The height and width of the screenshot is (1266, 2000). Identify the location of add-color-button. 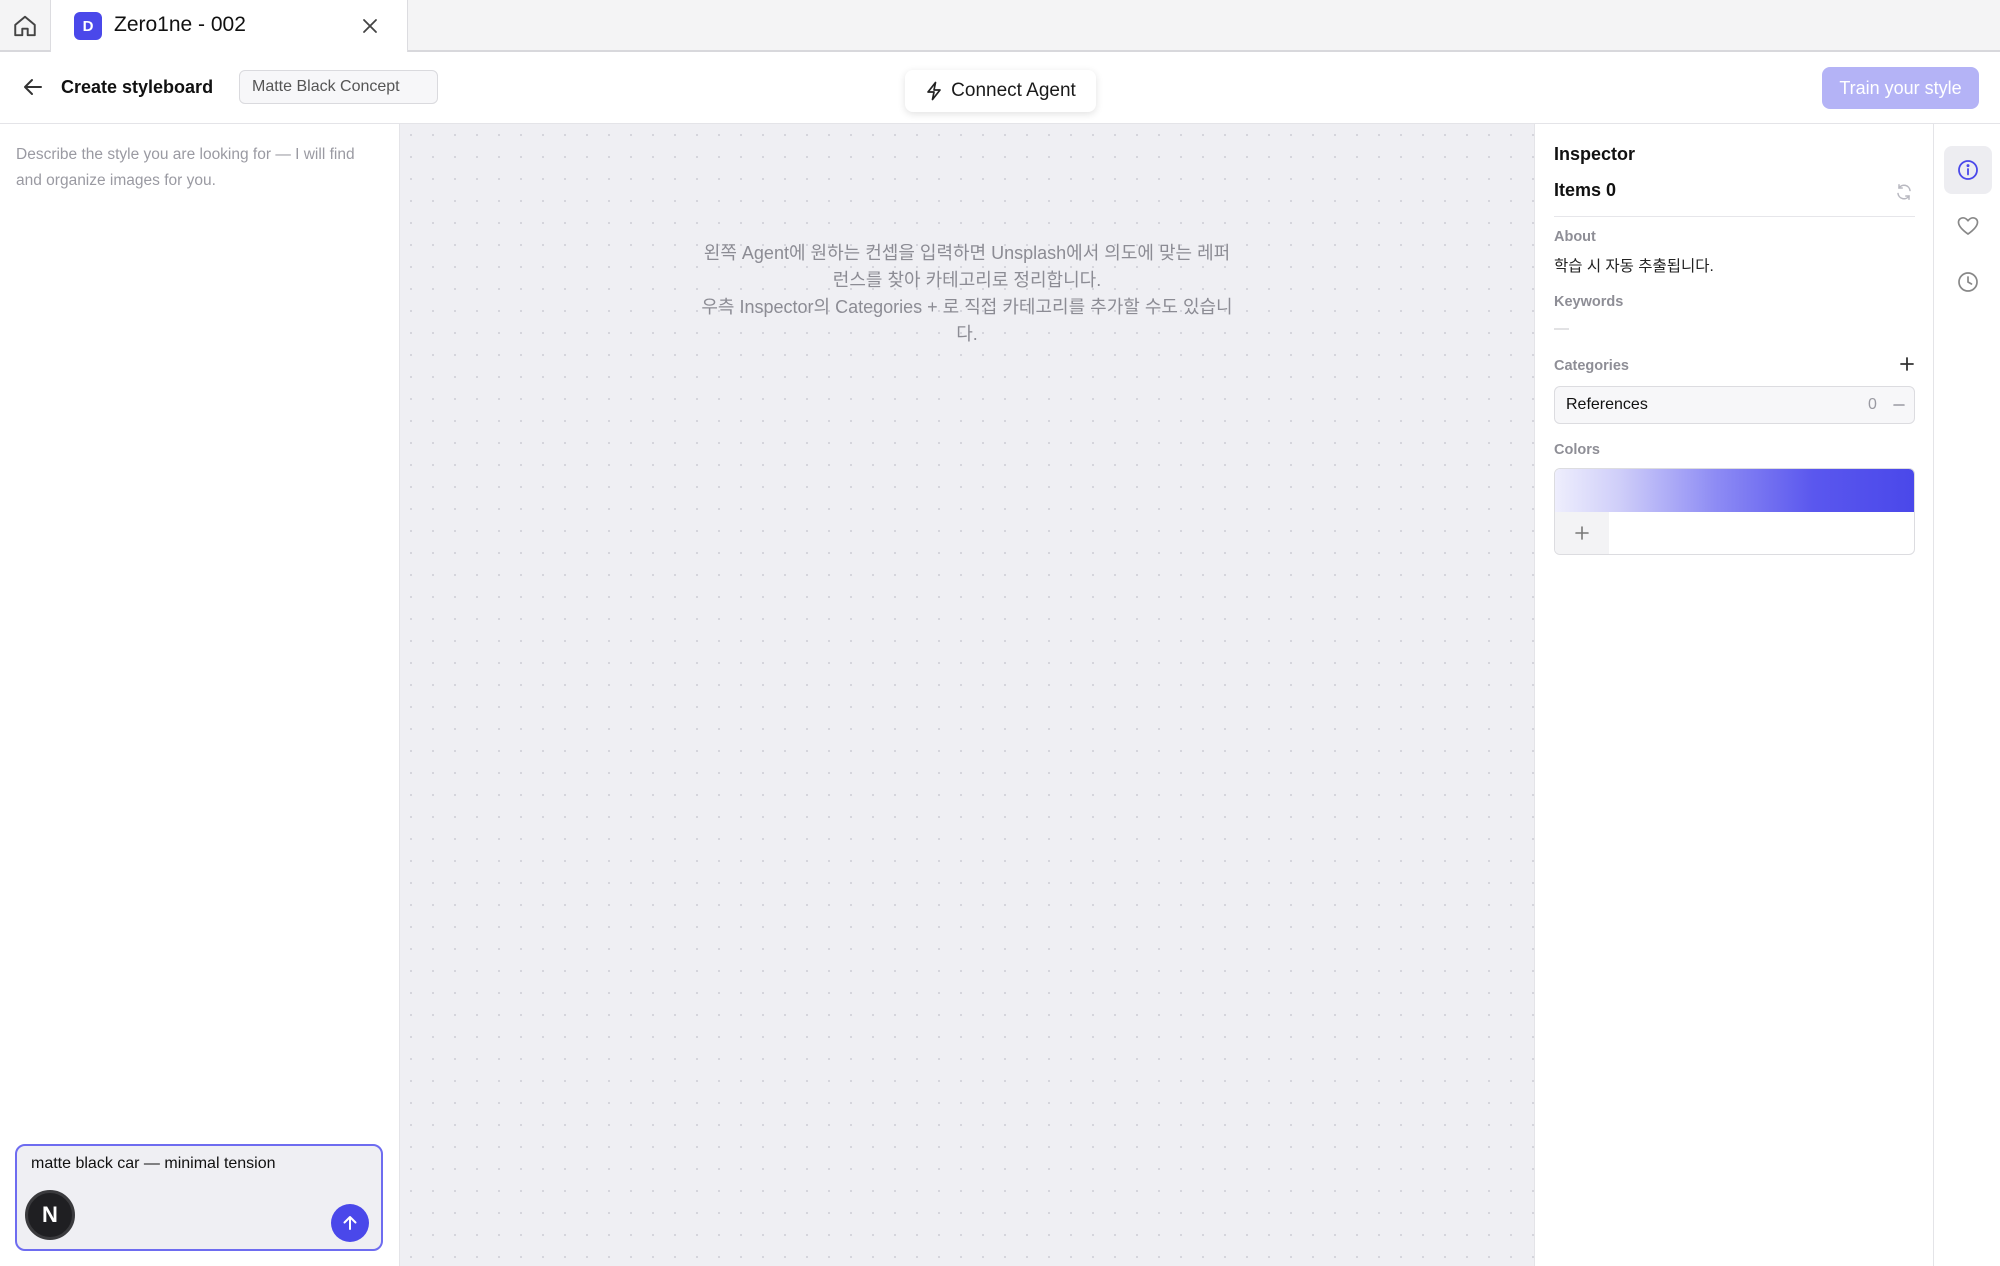
(1582, 533).